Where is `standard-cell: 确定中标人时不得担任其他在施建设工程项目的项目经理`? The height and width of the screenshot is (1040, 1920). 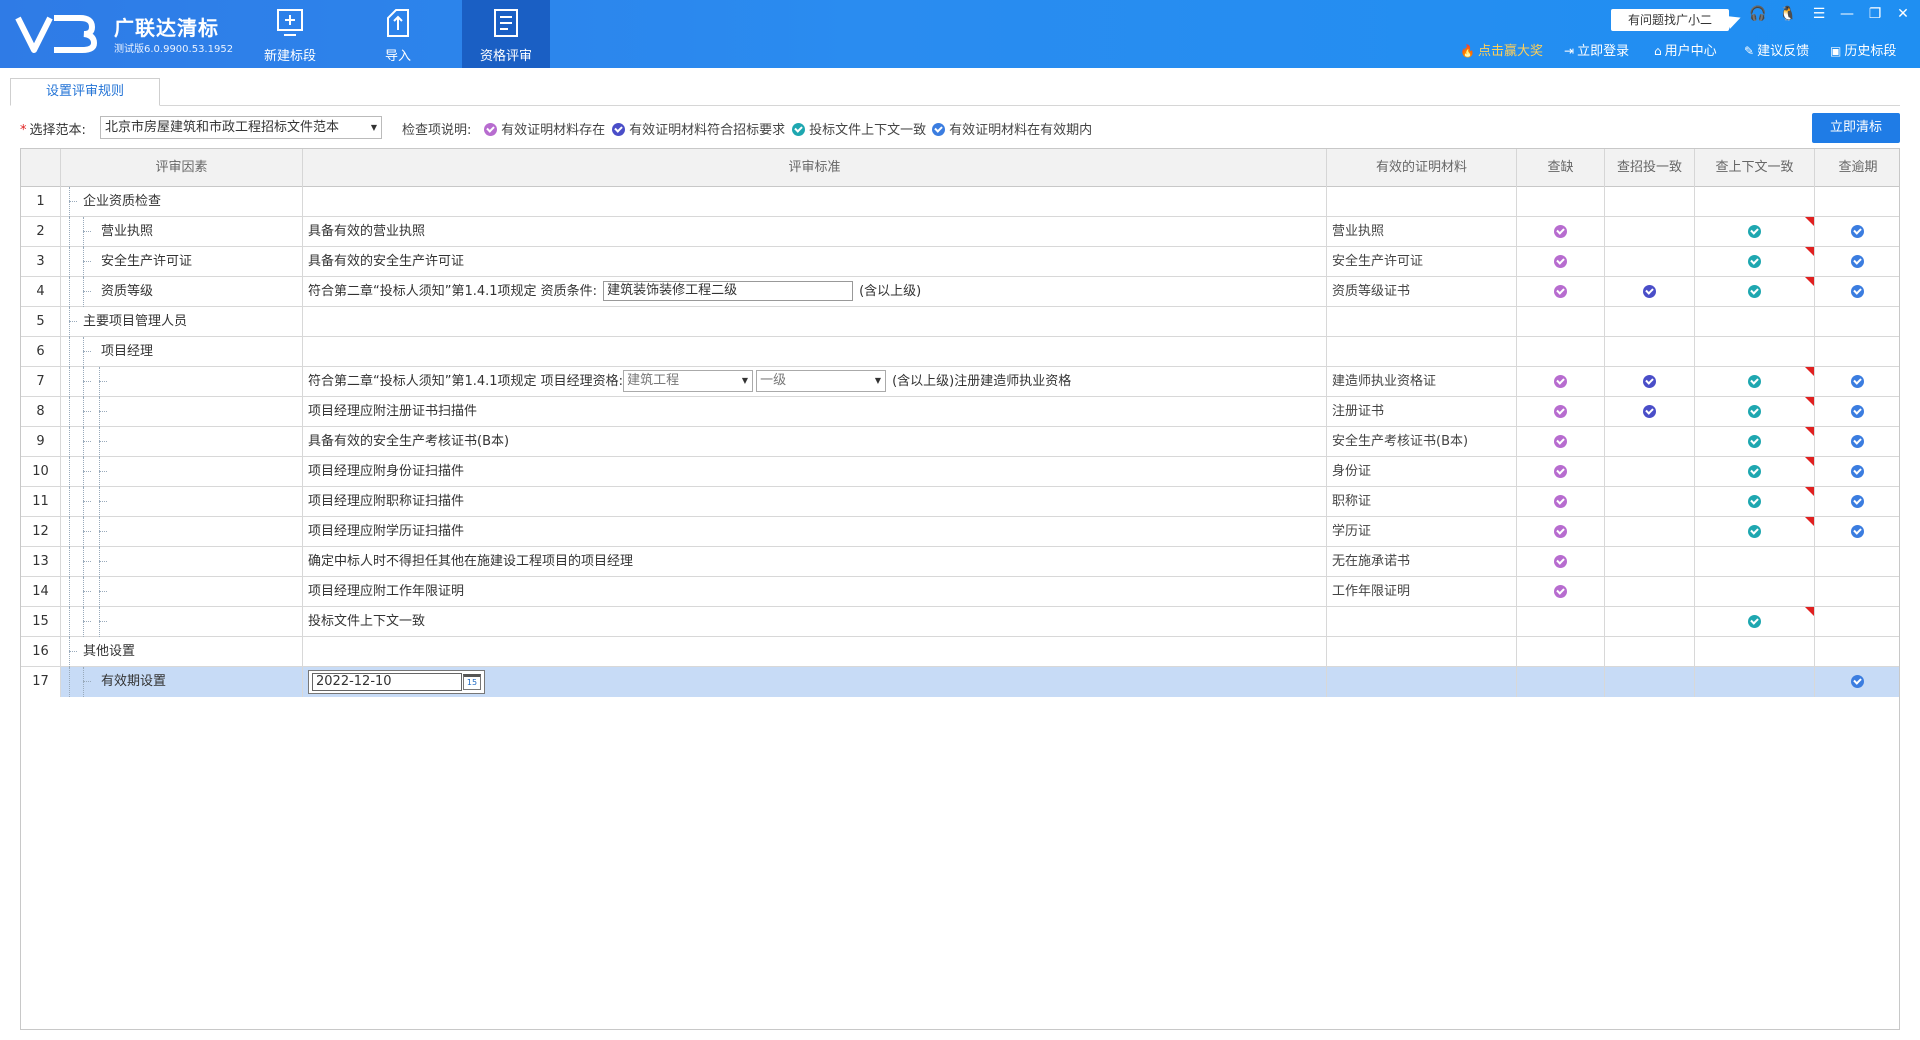 standard-cell: 确定中标人时不得担任其他在施建设工程项目的项目经理 is located at coordinates (815, 562).